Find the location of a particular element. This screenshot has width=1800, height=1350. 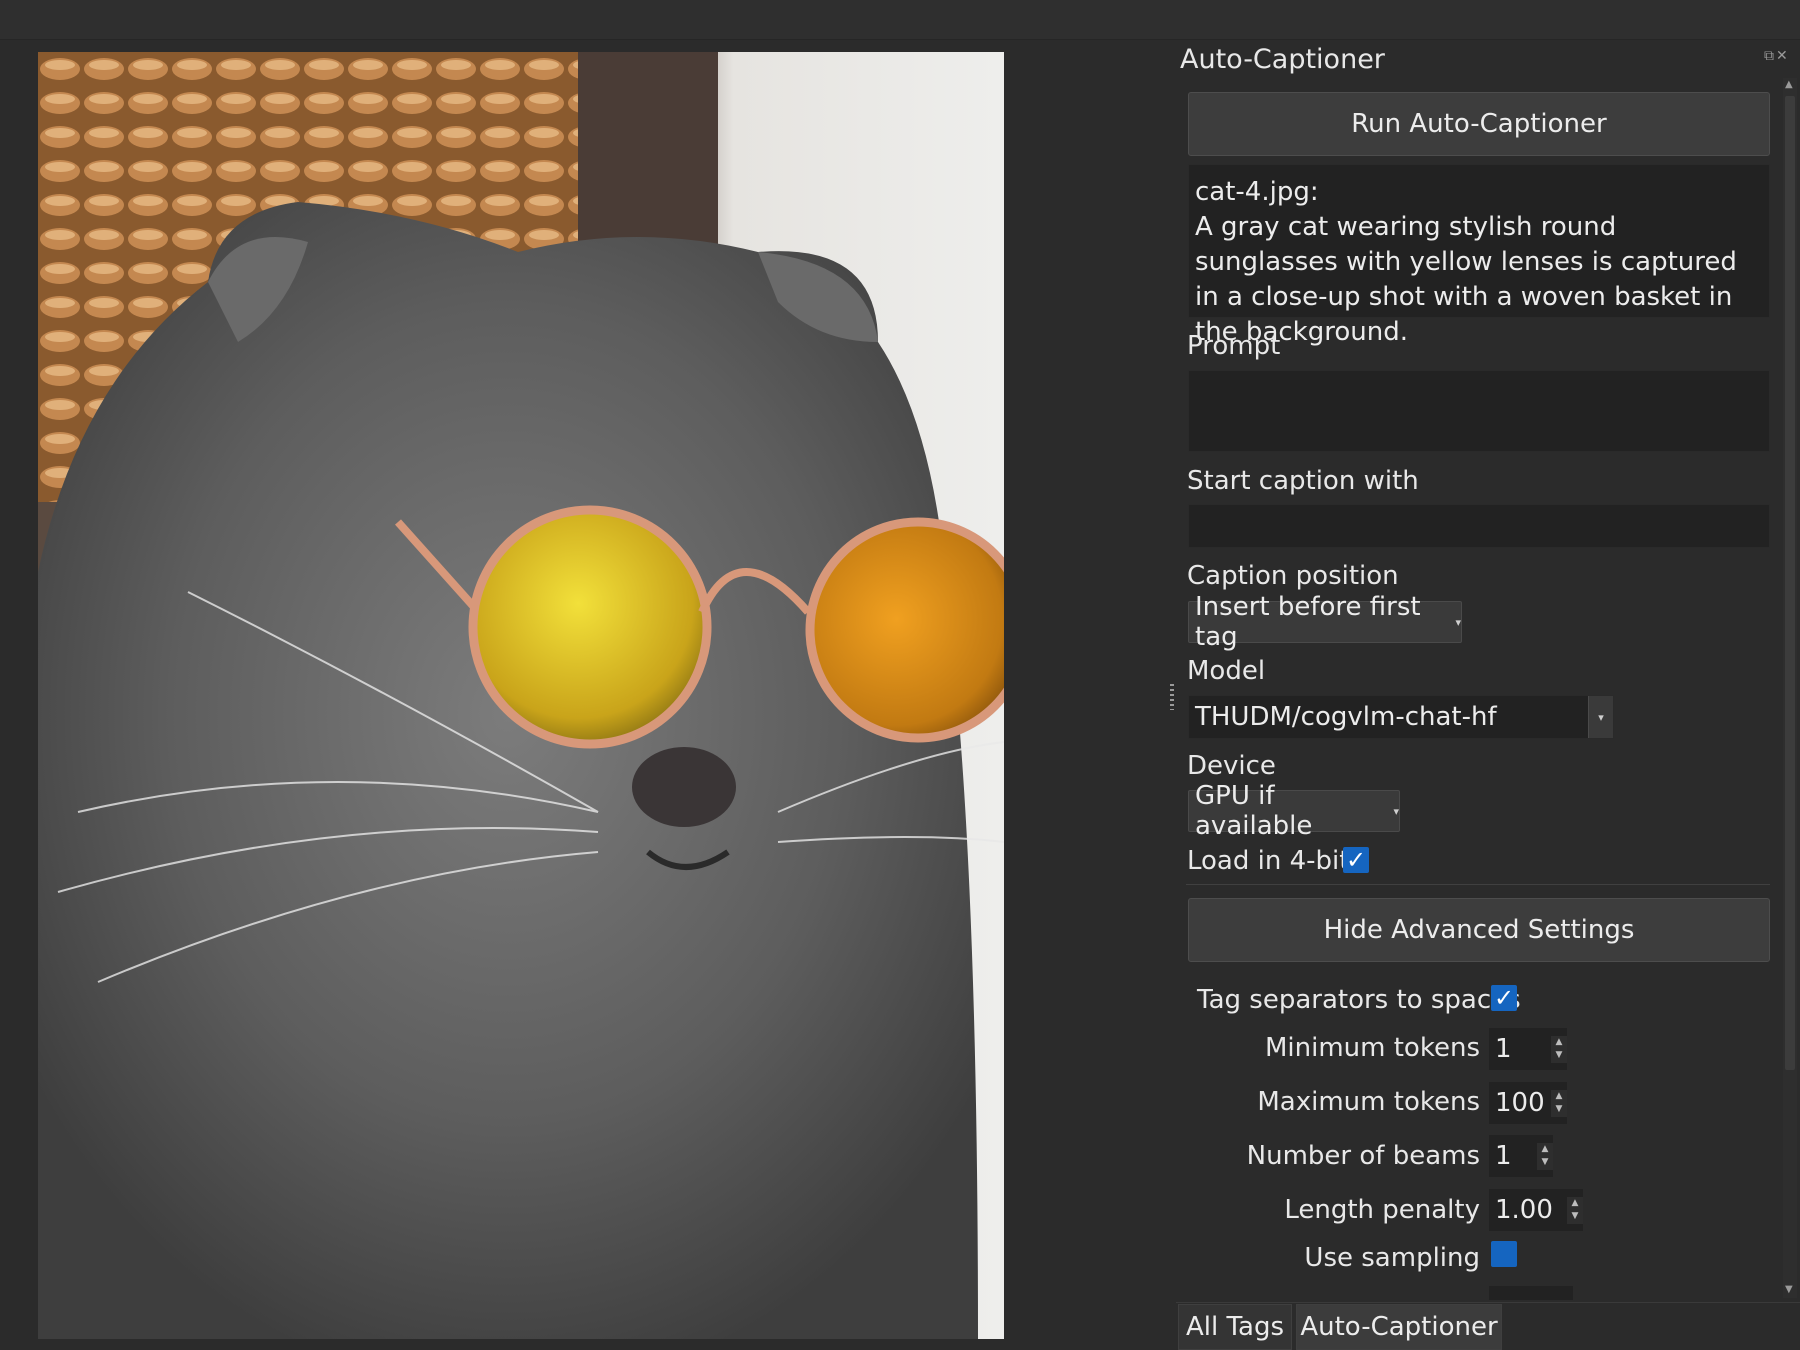

device-value: GPU if available is located at coordinates (1254, 811).